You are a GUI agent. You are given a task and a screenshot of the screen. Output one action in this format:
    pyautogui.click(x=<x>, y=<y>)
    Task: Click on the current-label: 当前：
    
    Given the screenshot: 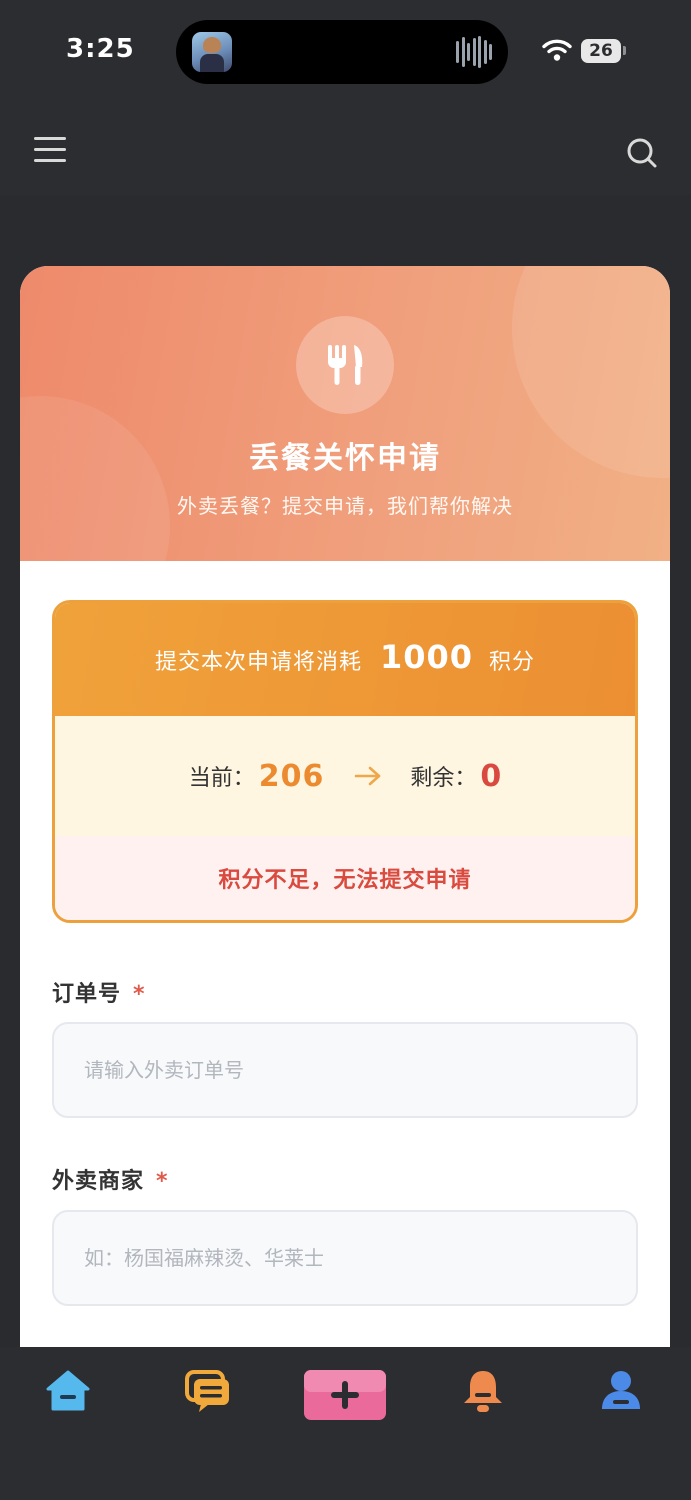 What is the action you would take?
    pyautogui.click(x=221, y=778)
    